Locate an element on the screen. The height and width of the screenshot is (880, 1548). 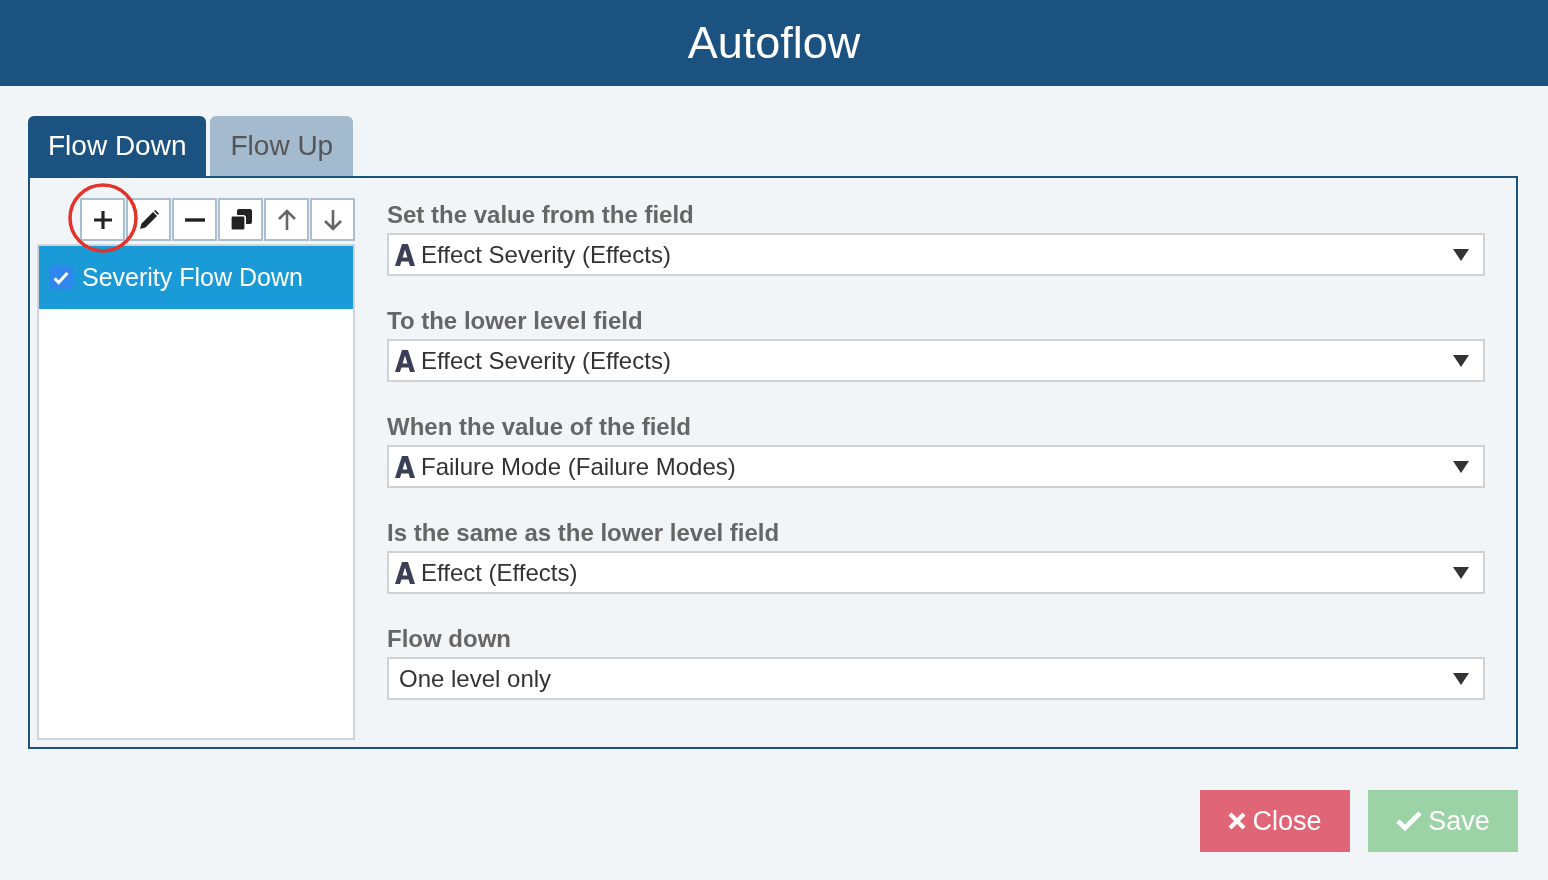
move-up-button is located at coordinates (286, 219).